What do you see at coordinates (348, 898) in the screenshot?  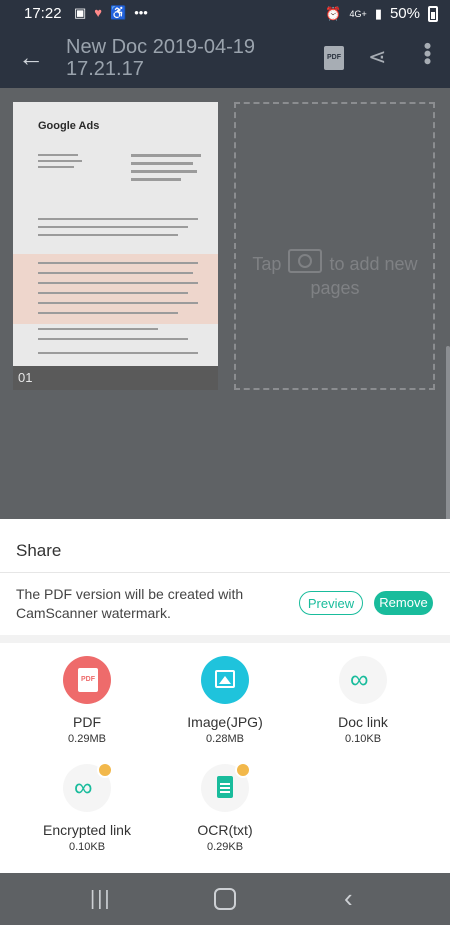 I see `back-icon: ‹` at bounding box center [348, 898].